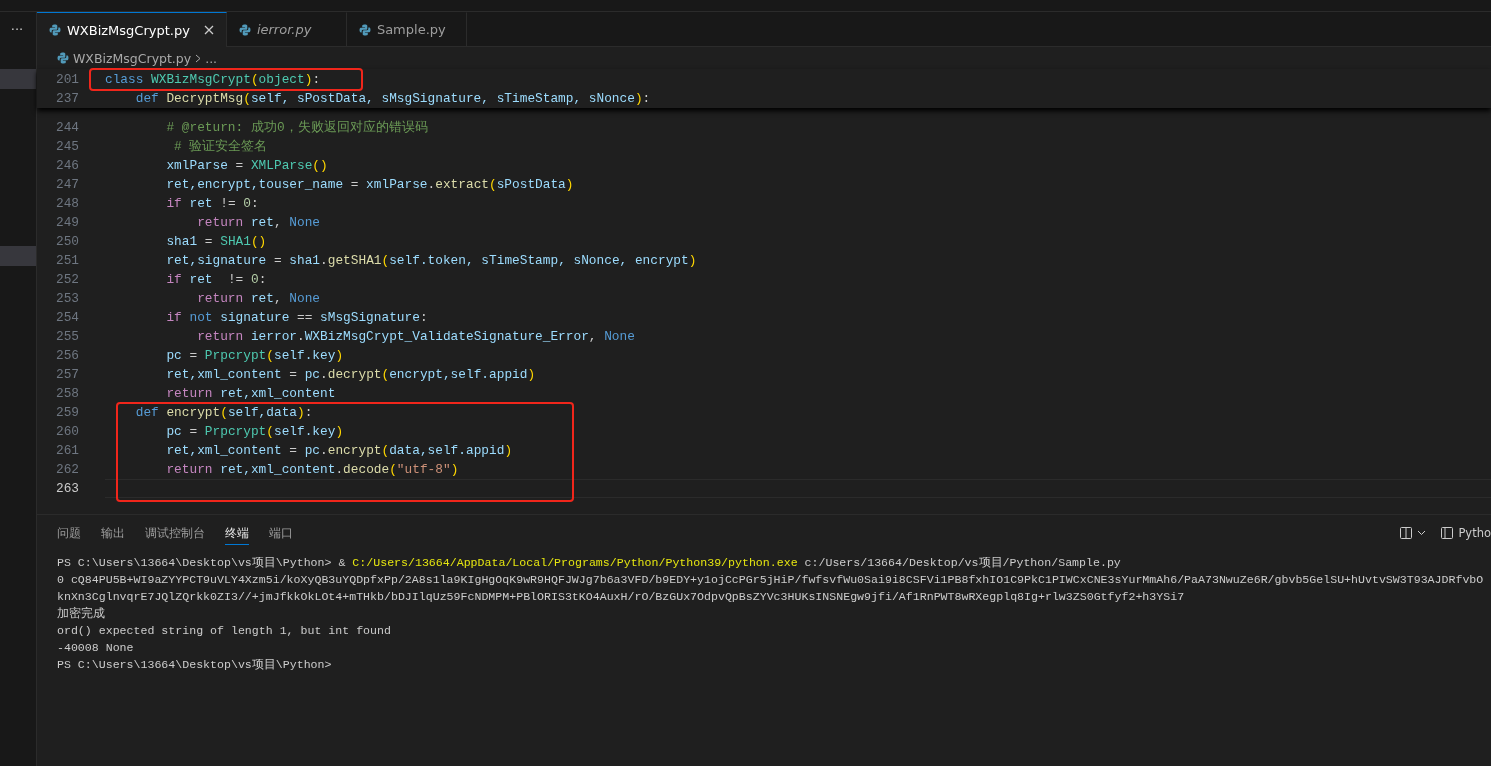 This screenshot has width=1491, height=766. I want to click on line-number: 260, so click(67, 432).